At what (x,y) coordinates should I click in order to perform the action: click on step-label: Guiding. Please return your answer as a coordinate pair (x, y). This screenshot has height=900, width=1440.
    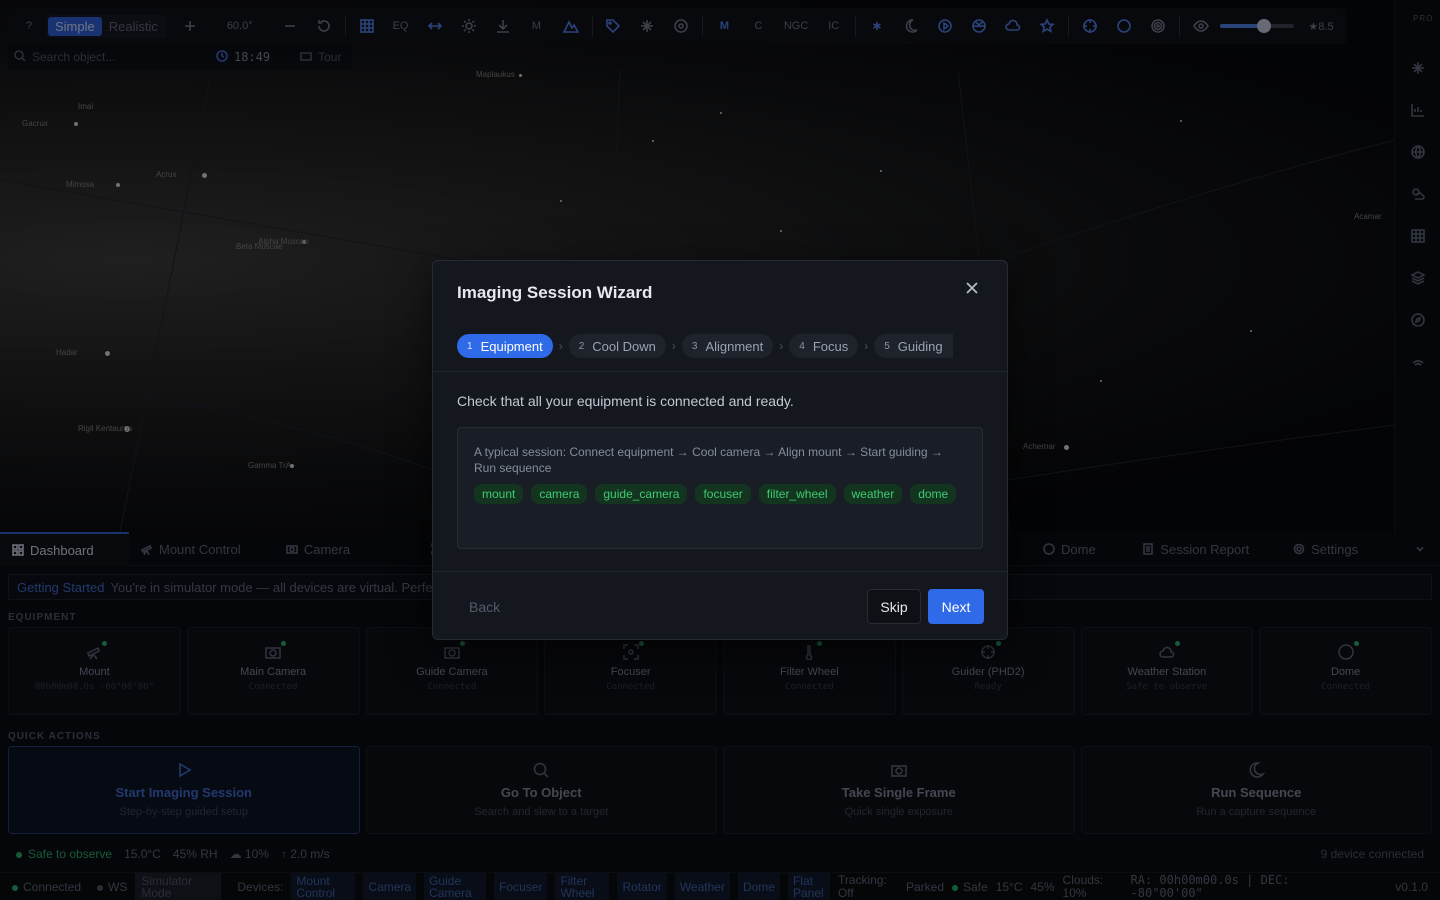
    Looking at the image, I should click on (920, 346).